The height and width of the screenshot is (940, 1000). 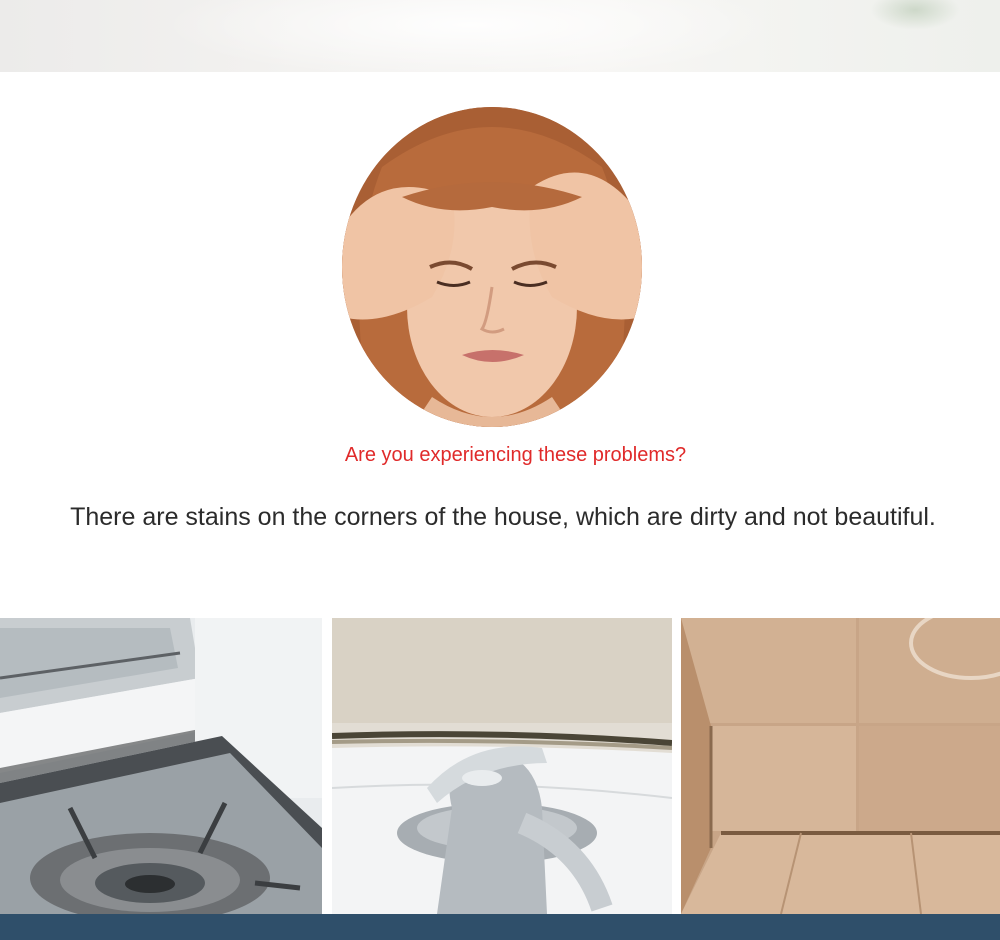 I want to click on top-banner-image, so click(x=500, y=36).